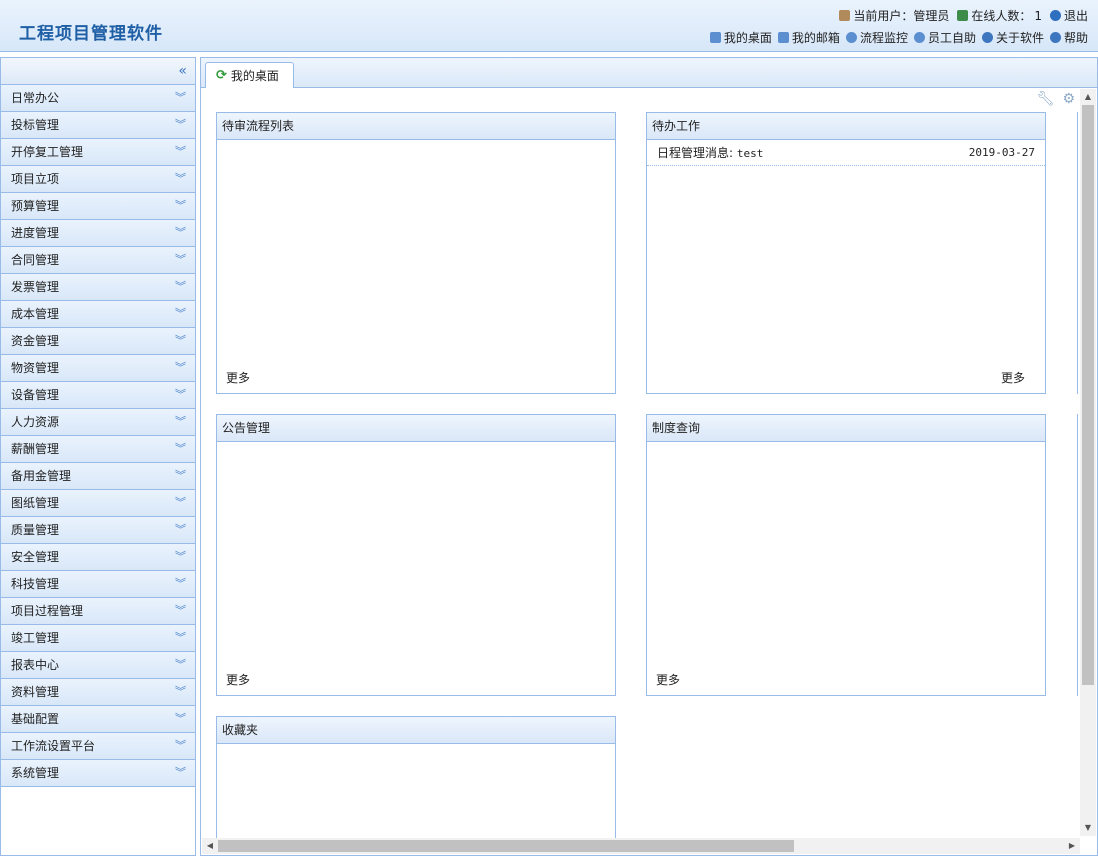 This screenshot has width=1098, height=856. Describe the element at coordinates (98, 665) in the screenshot. I see `sidebar-item: 报表中心 ︾` at that location.